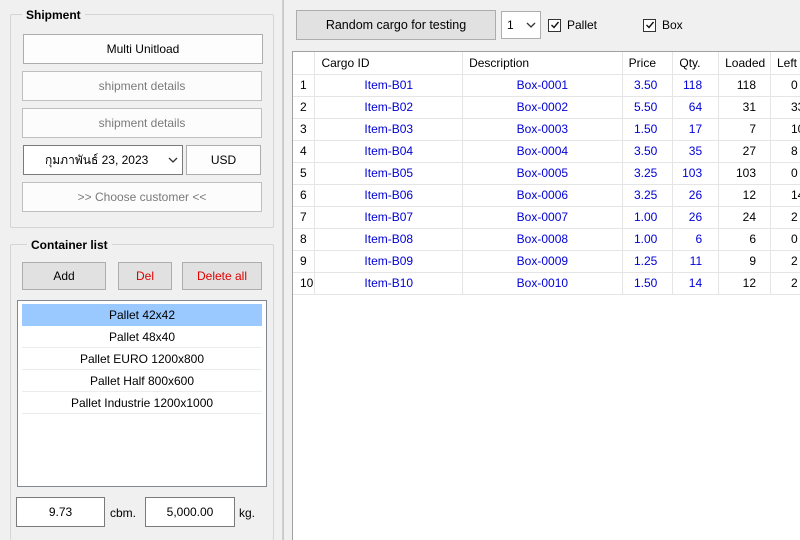 This screenshot has width=800, height=540. What do you see at coordinates (521, 25) in the screenshot?
I see `count-select: 1` at bounding box center [521, 25].